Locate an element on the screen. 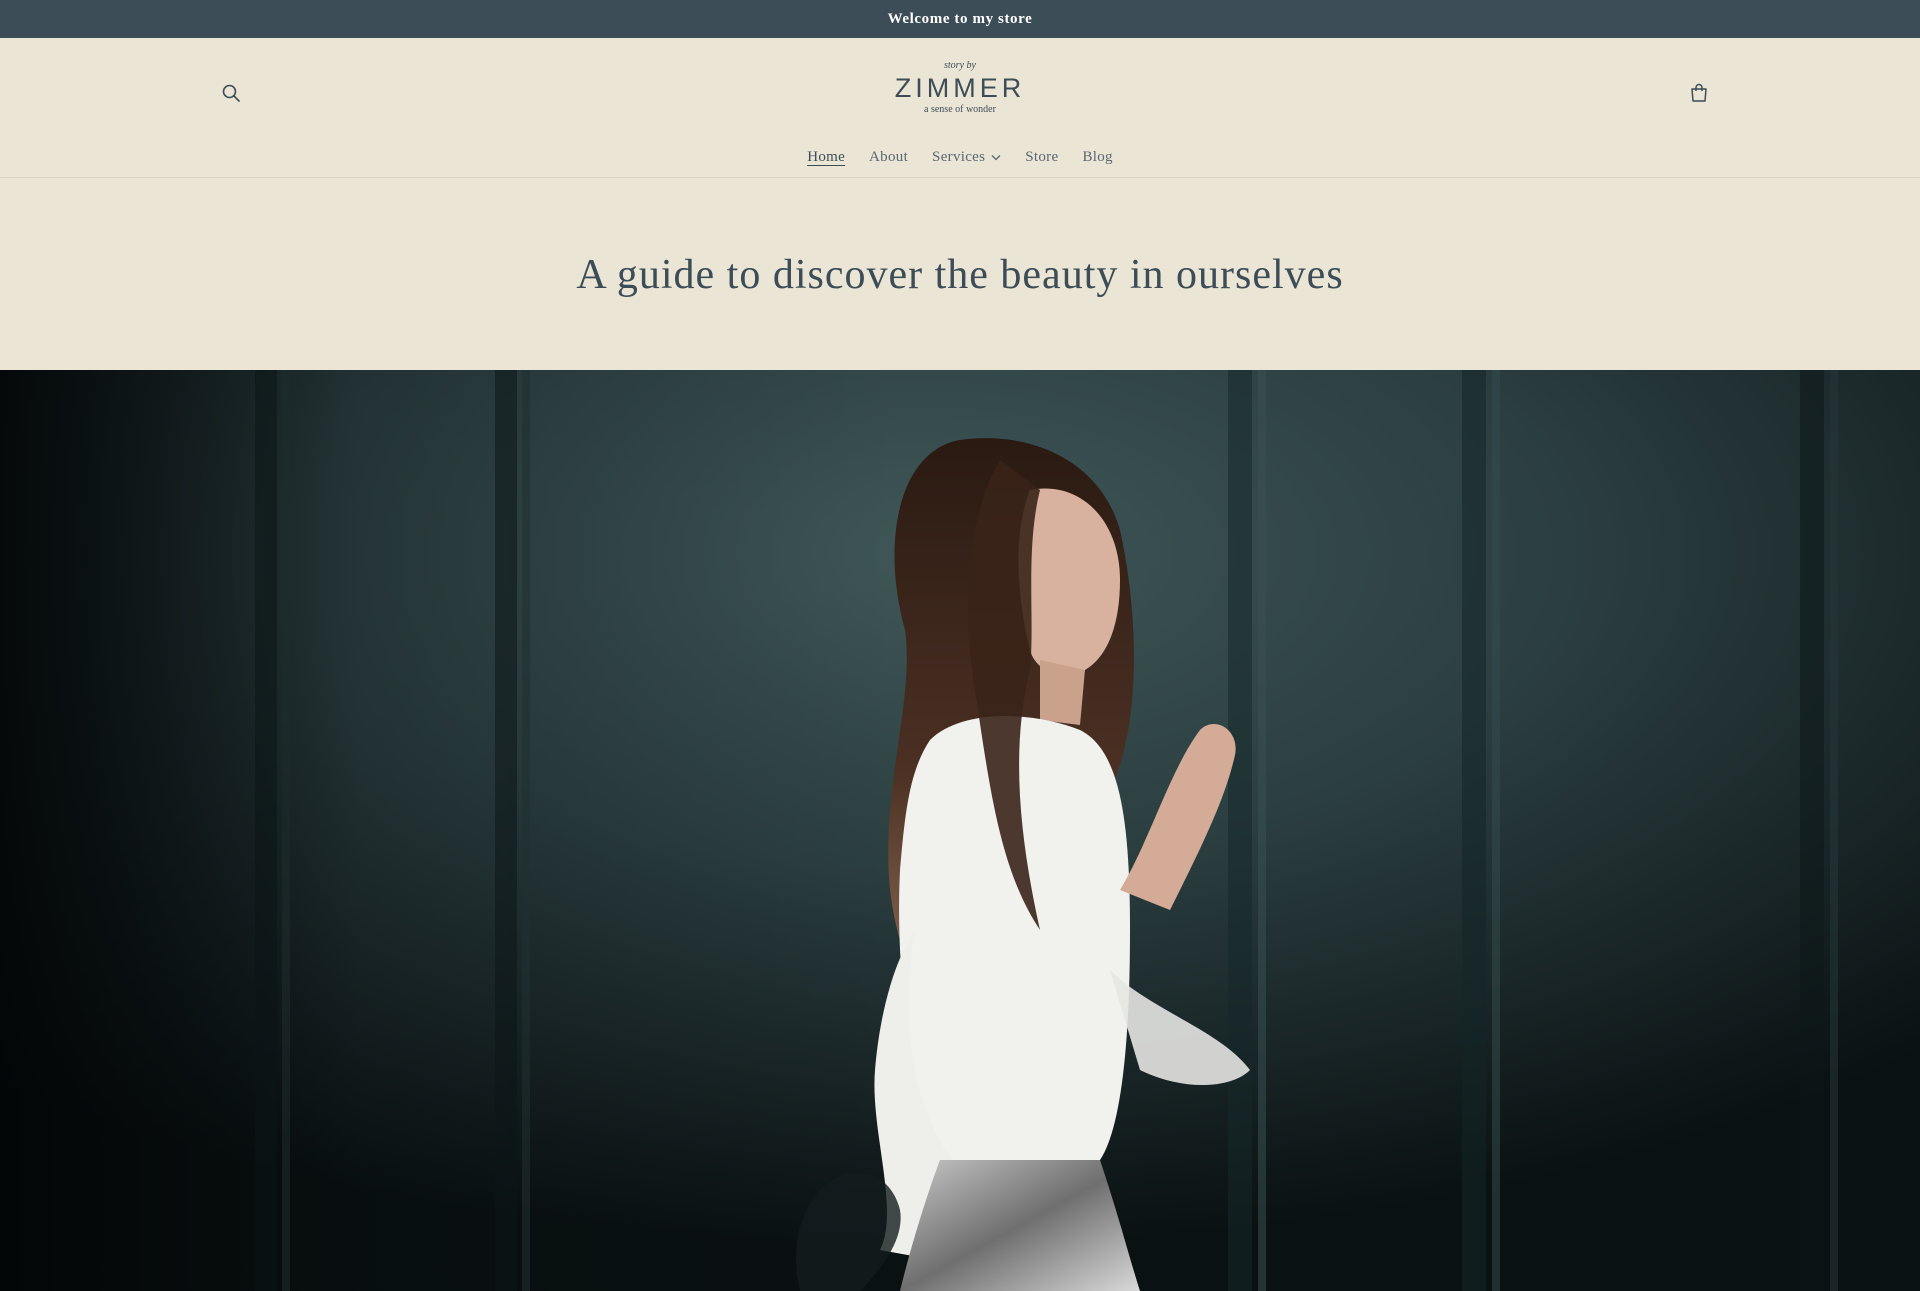 This screenshot has width=1920, height=1291. cart-button is located at coordinates (1699, 93).